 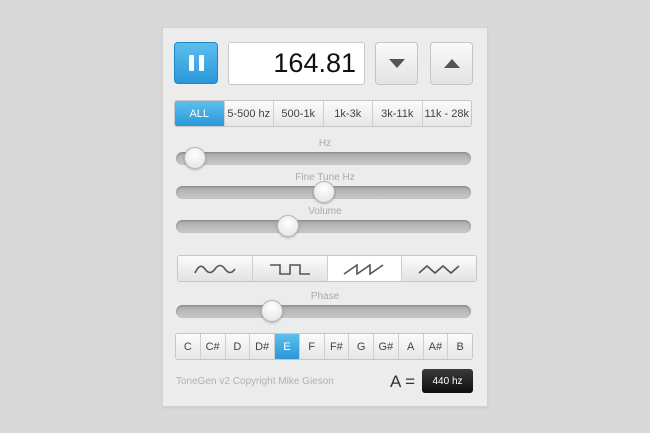 What do you see at coordinates (191, 63) in the screenshot?
I see `pause-icon` at bounding box center [191, 63].